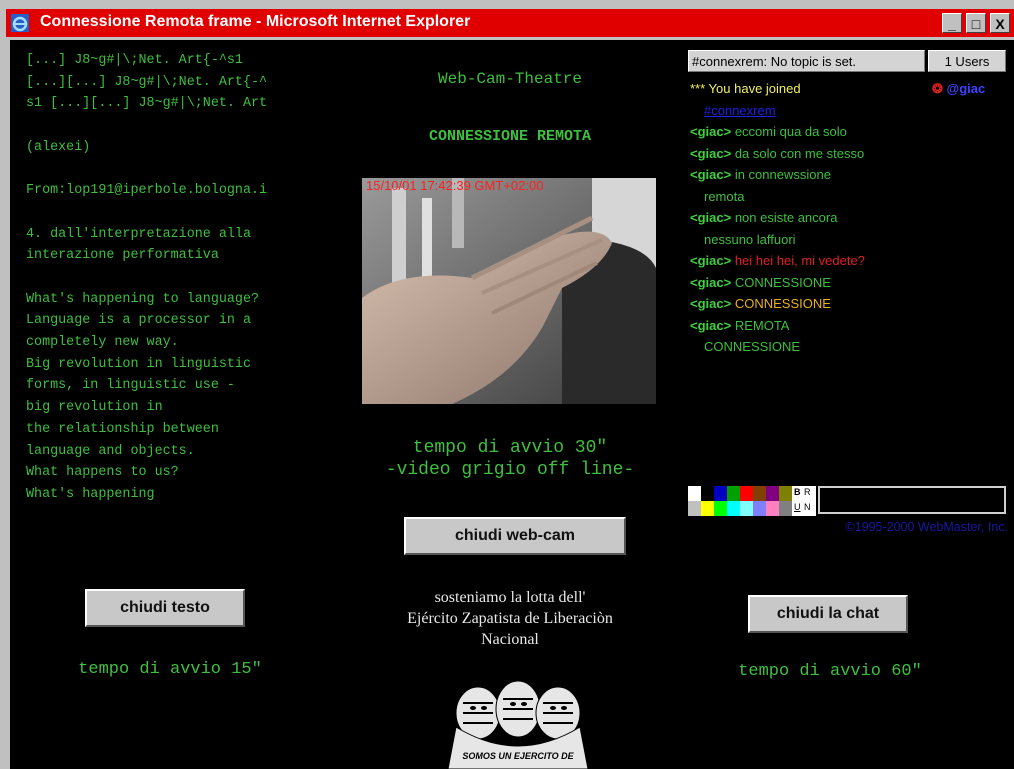 This screenshot has height=769, width=1014. I want to click on user-count-button: 1 Users, so click(967, 61).